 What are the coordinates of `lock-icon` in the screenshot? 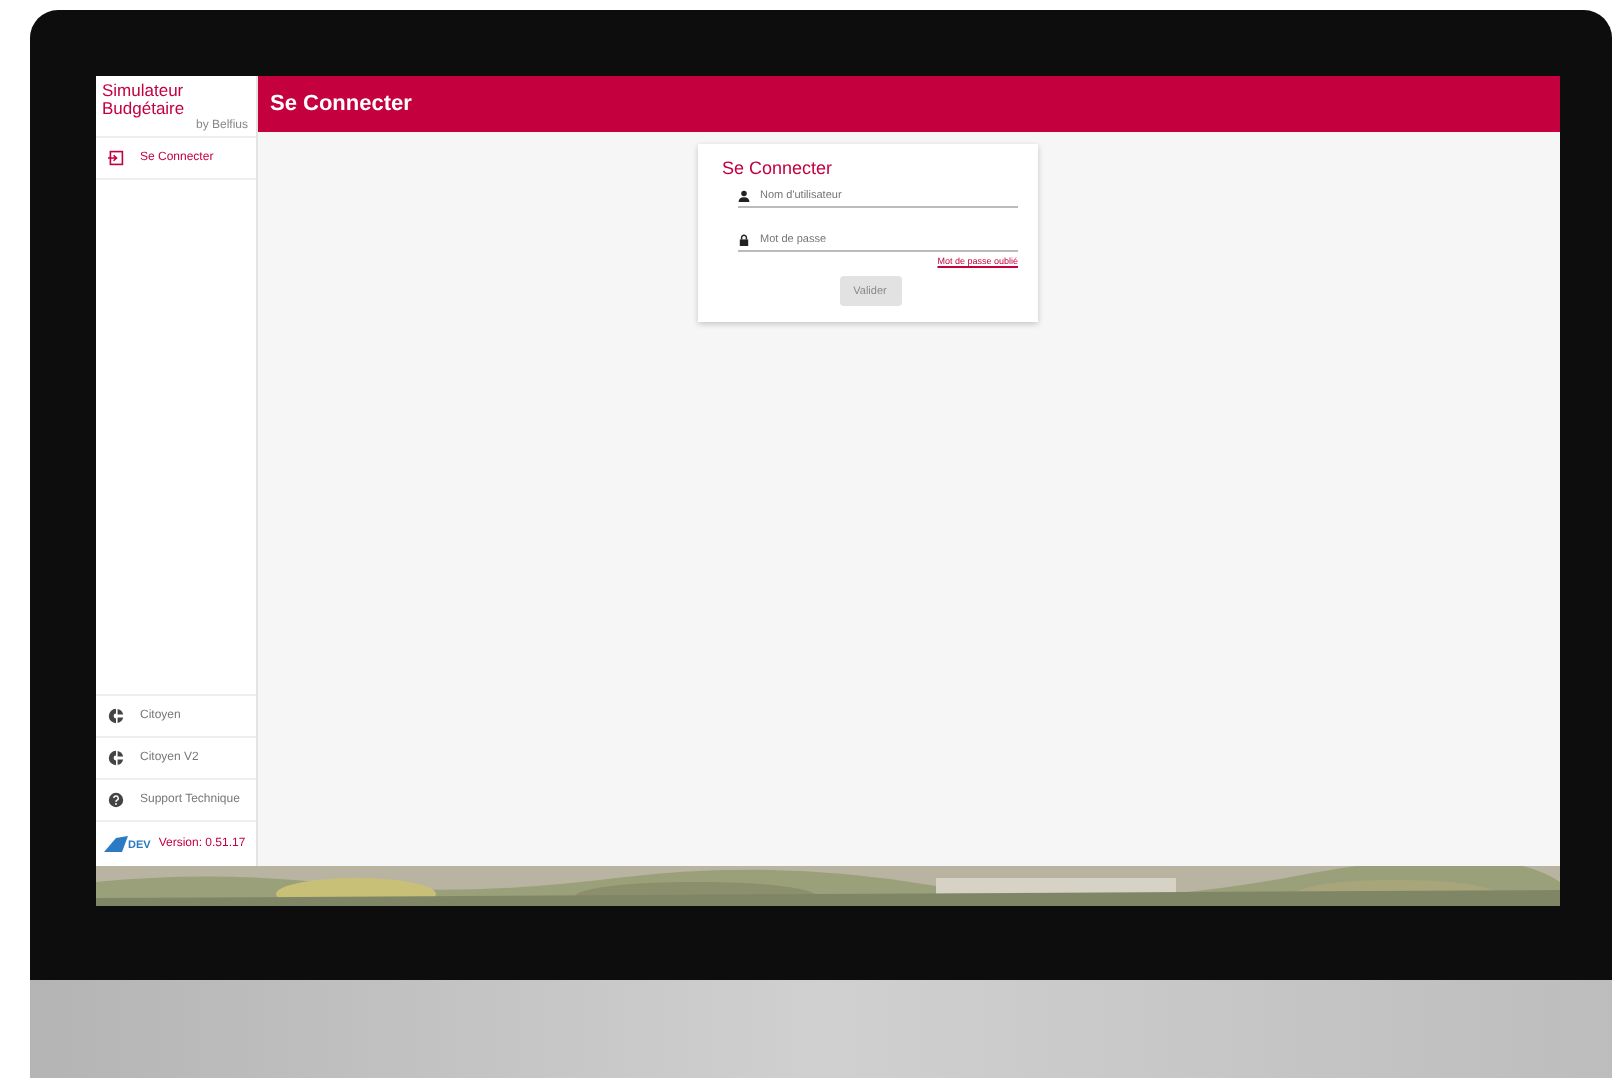 It's located at (744, 240).